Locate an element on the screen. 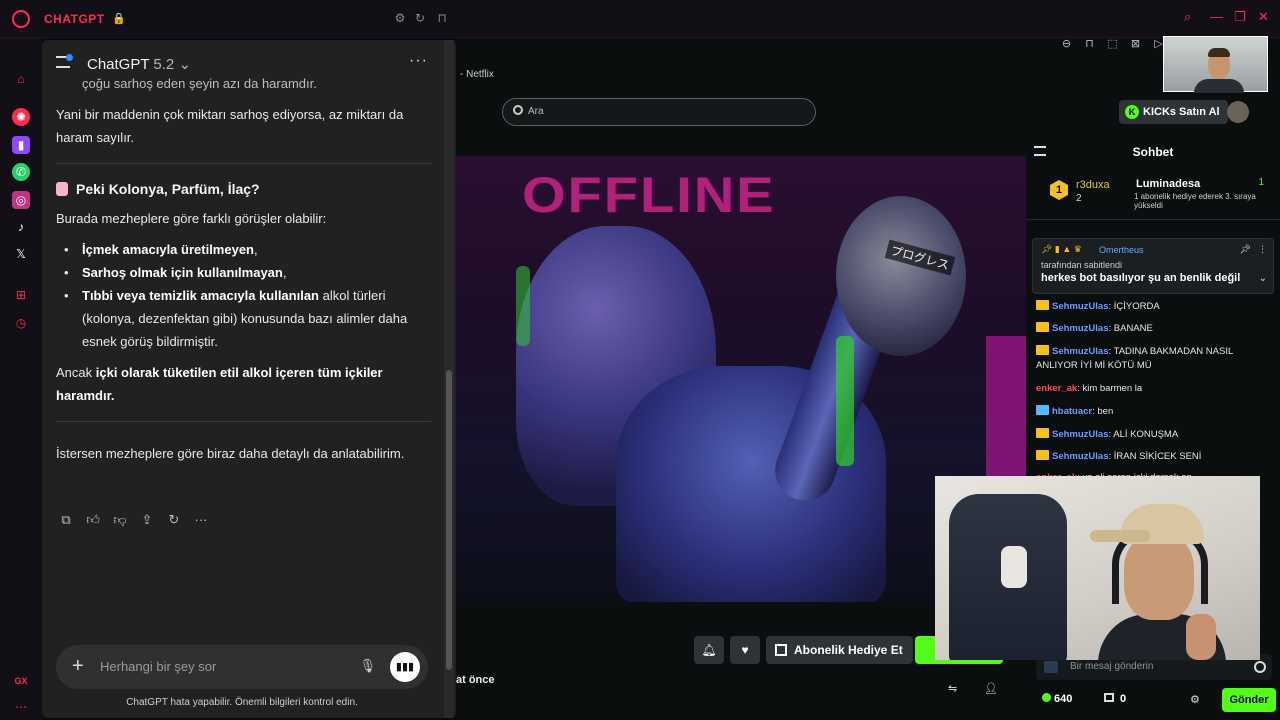 This screenshot has width=1280, height=720. perfume-bottle-icon is located at coordinates (62, 189).